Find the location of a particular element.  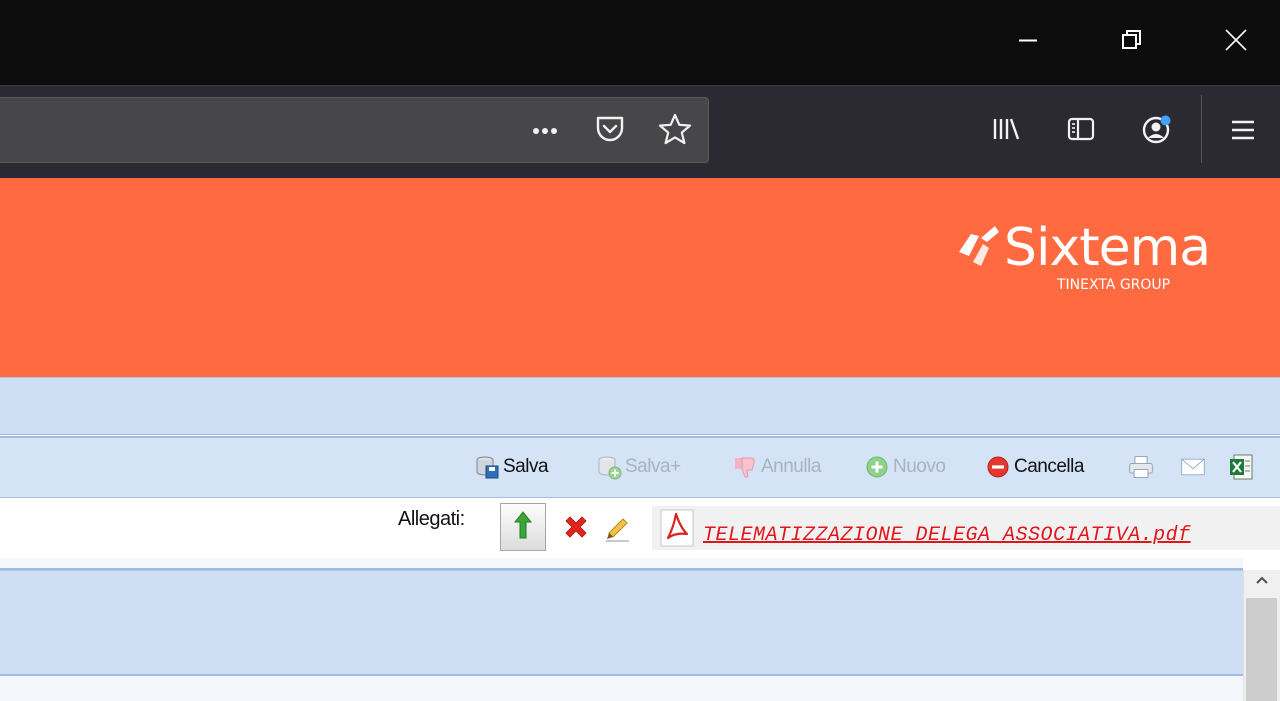

sidebar-icon is located at coordinates (1081, 131).